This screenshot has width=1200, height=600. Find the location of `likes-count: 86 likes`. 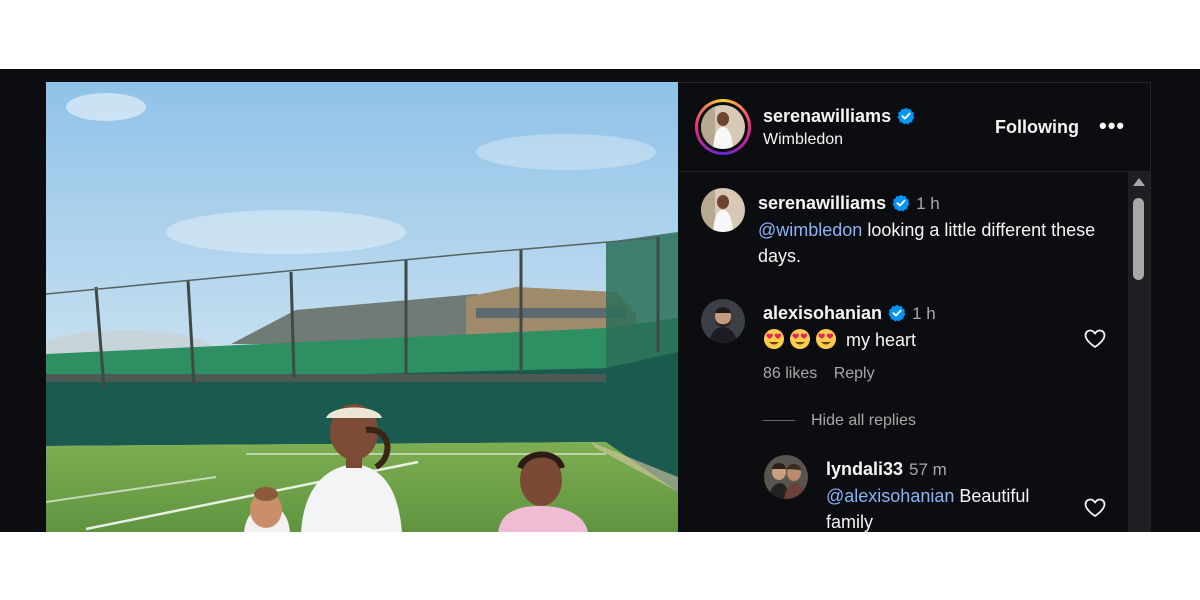

likes-count: 86 likes is located at coordinates (790, 373).